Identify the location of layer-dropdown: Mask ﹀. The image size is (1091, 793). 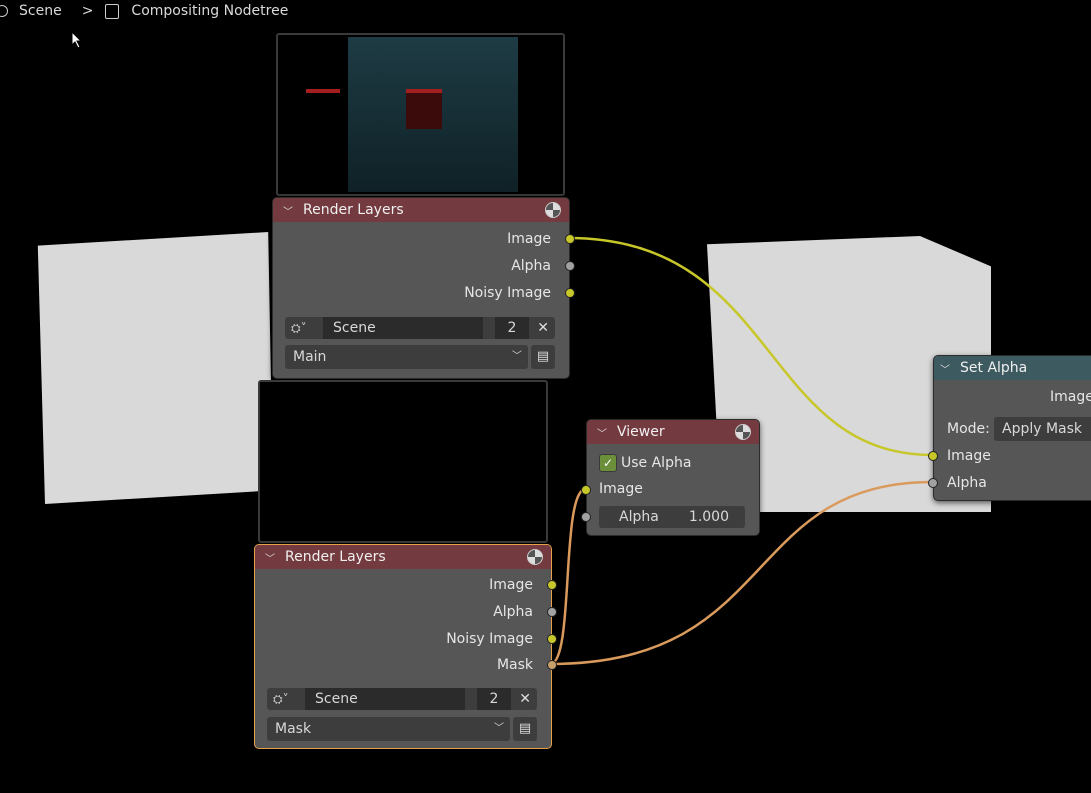
(388, 729).